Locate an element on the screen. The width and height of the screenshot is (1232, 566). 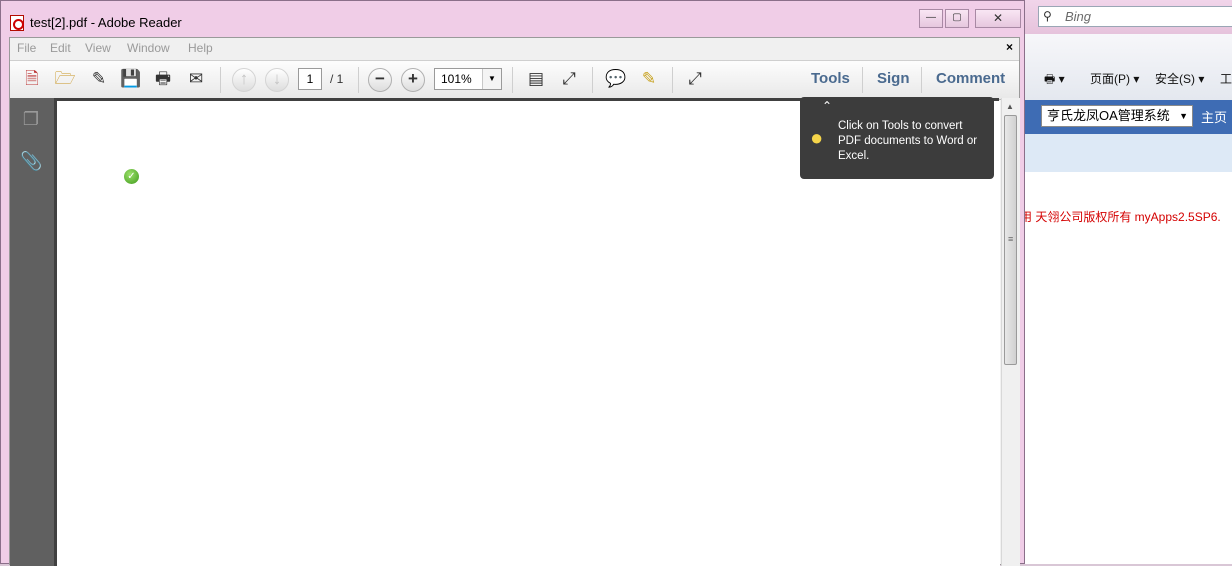
sign-pane-button: Sign is located at coordinates (893, 78).